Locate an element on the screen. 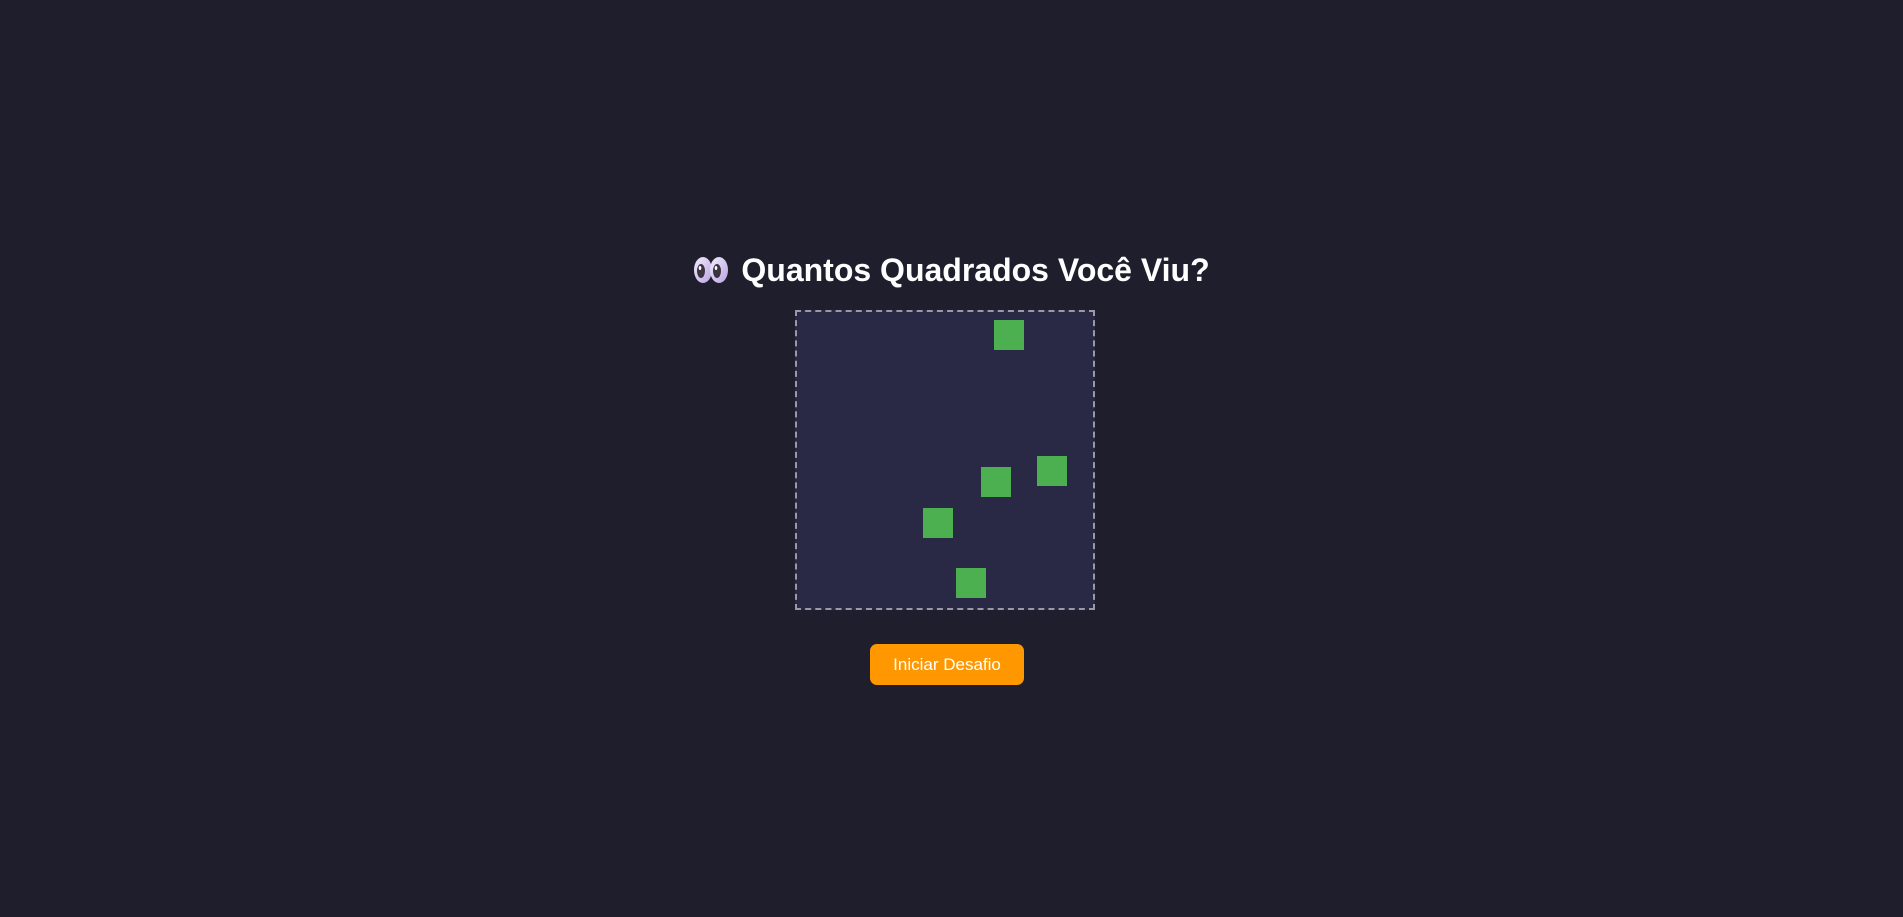  start-challenge-button: Iniciar Desafio is located at coordinates (947, 664).